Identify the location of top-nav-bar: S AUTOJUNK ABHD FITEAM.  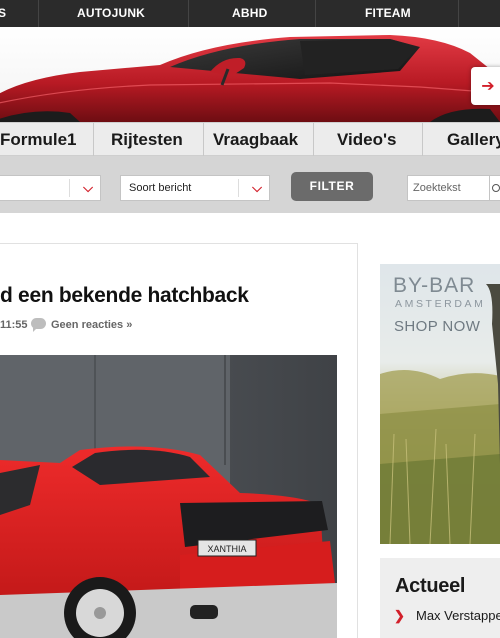
(250, 13).